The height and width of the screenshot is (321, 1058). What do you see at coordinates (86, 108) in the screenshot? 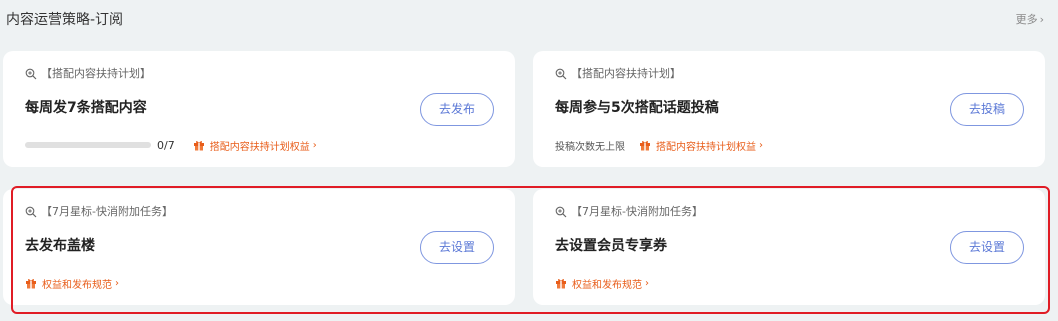
I see `task-title: 每周发7条搭配内容` at bounding box center [86, 108].